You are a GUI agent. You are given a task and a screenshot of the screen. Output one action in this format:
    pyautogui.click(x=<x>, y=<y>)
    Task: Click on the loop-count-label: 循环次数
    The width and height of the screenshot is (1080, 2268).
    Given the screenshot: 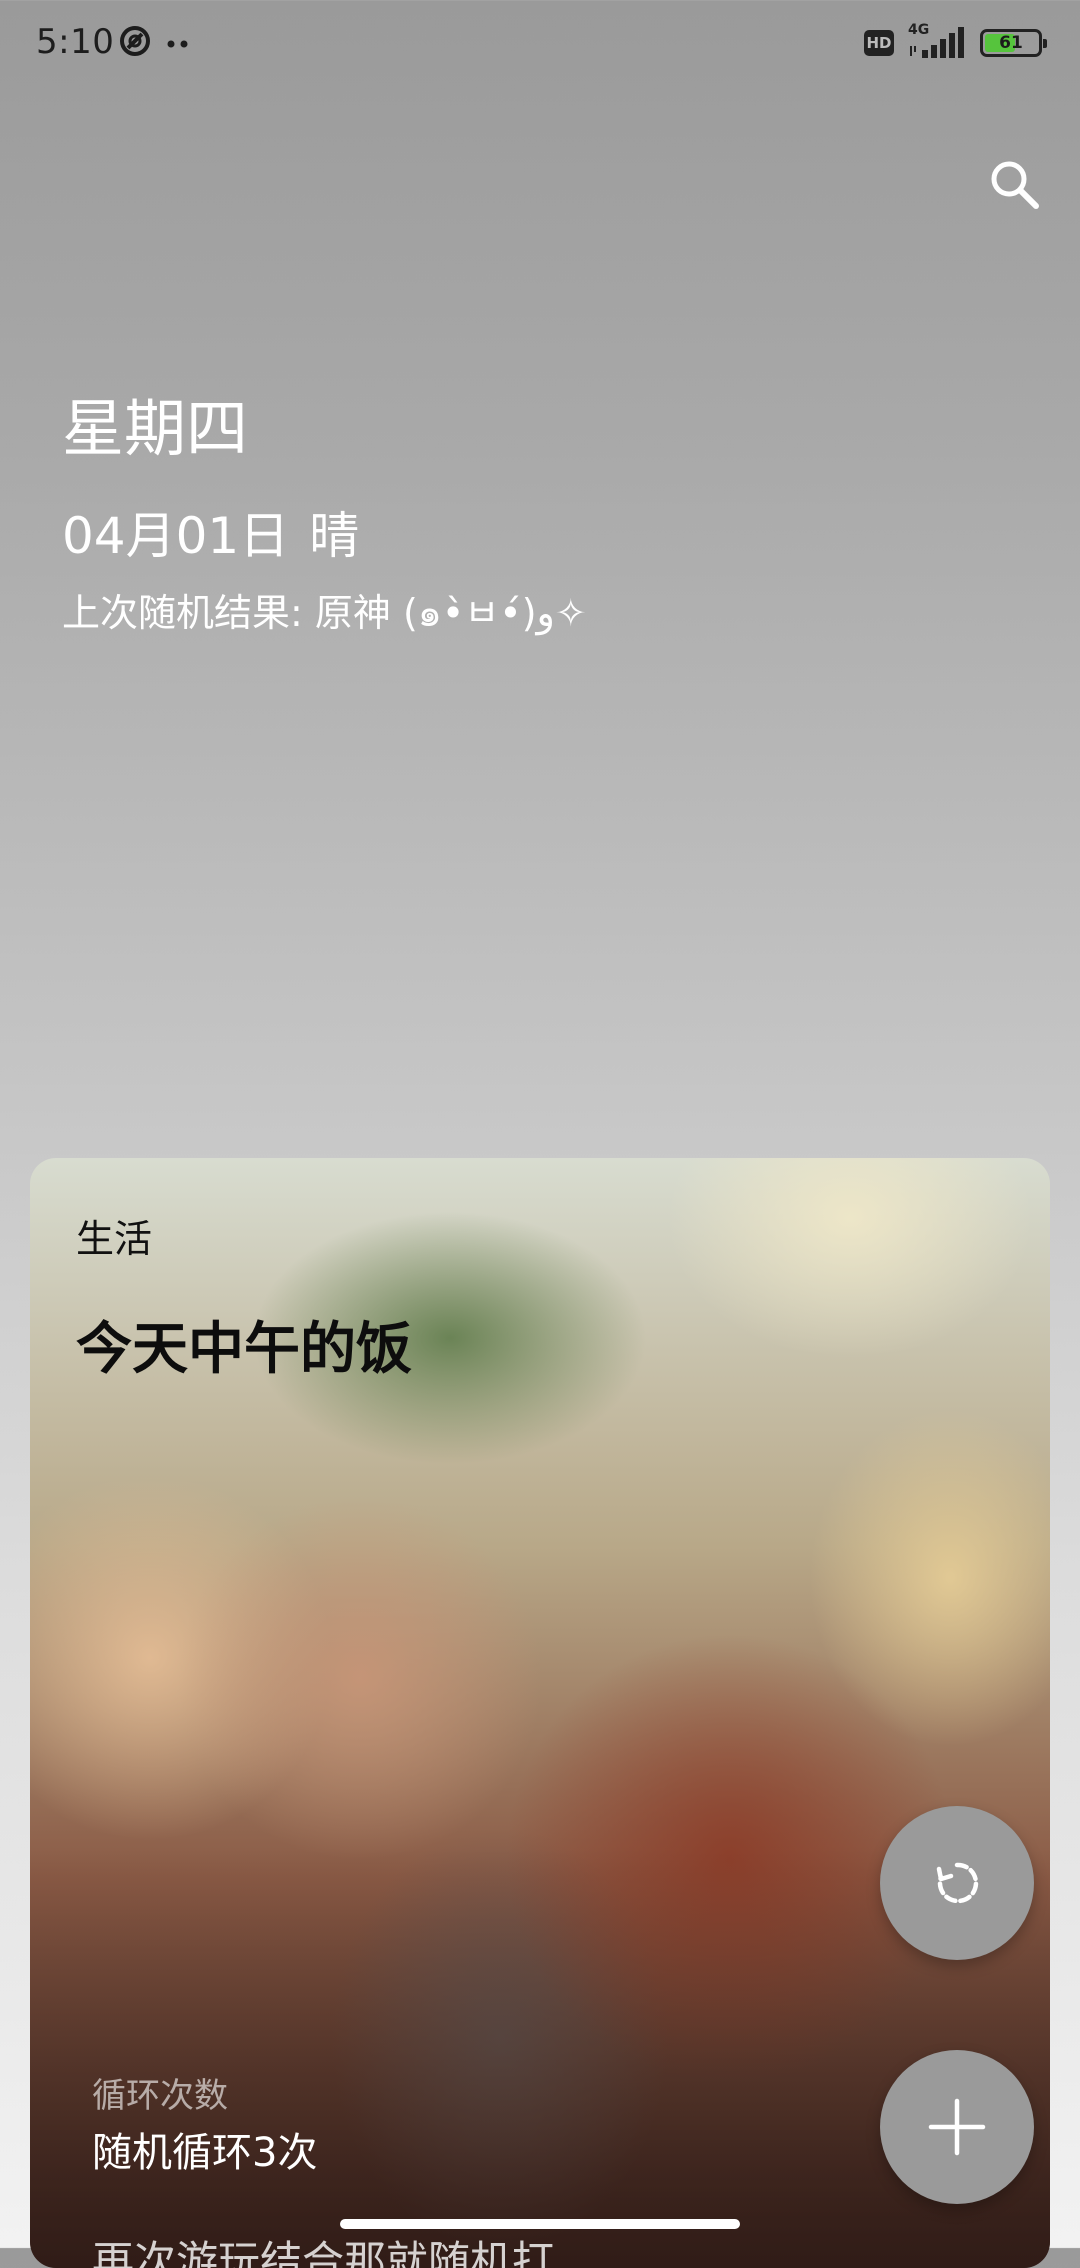 What is the action you would take?
    pyautogui.click(x=160, y=2096)
    